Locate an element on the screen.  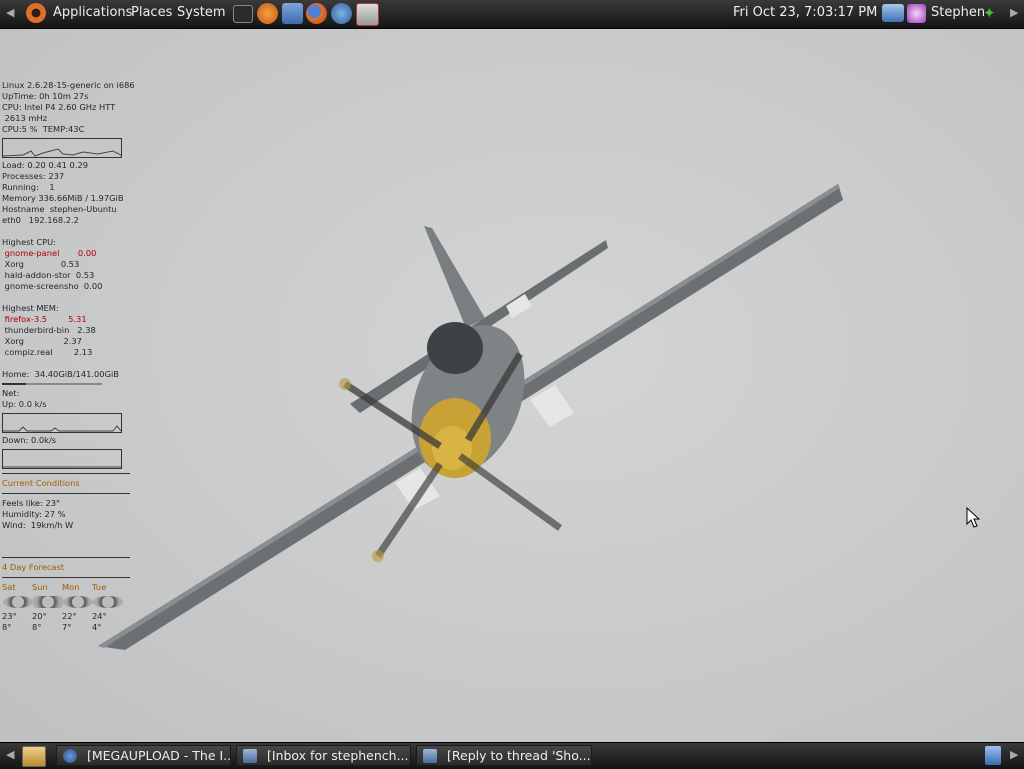
highest-cpu-row: Xorg 0.53 is located at coordinates (41, 264).